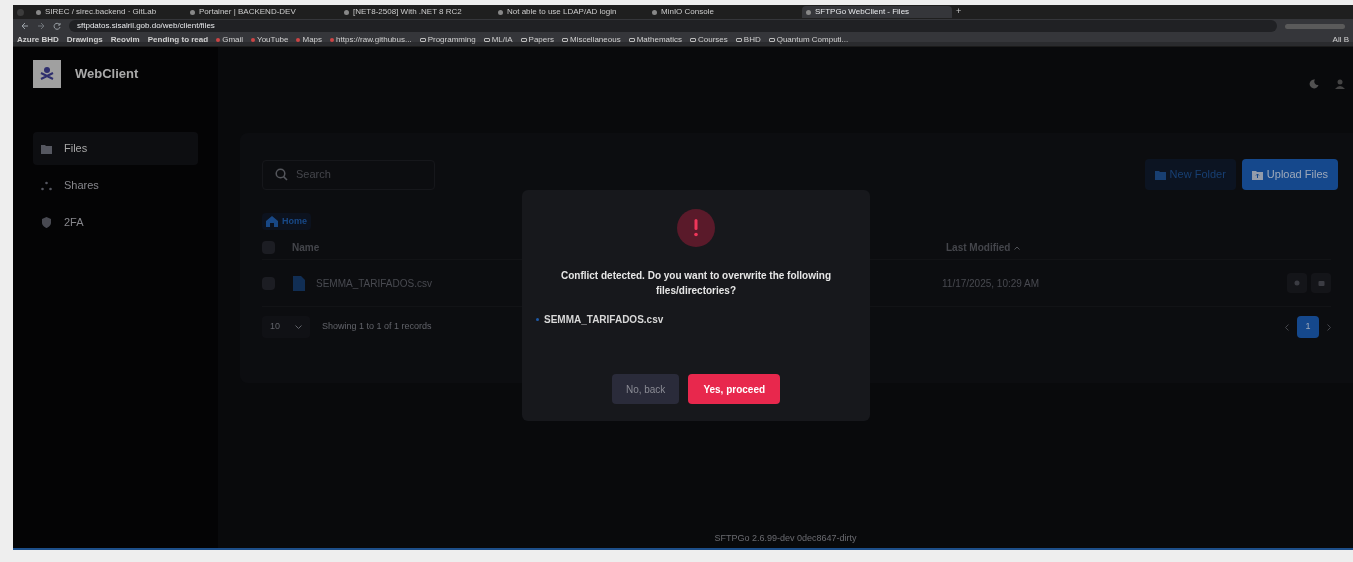 The height and width of the screenshot is (562, 1353). I want to click on delete-button, so click(1321, 283).